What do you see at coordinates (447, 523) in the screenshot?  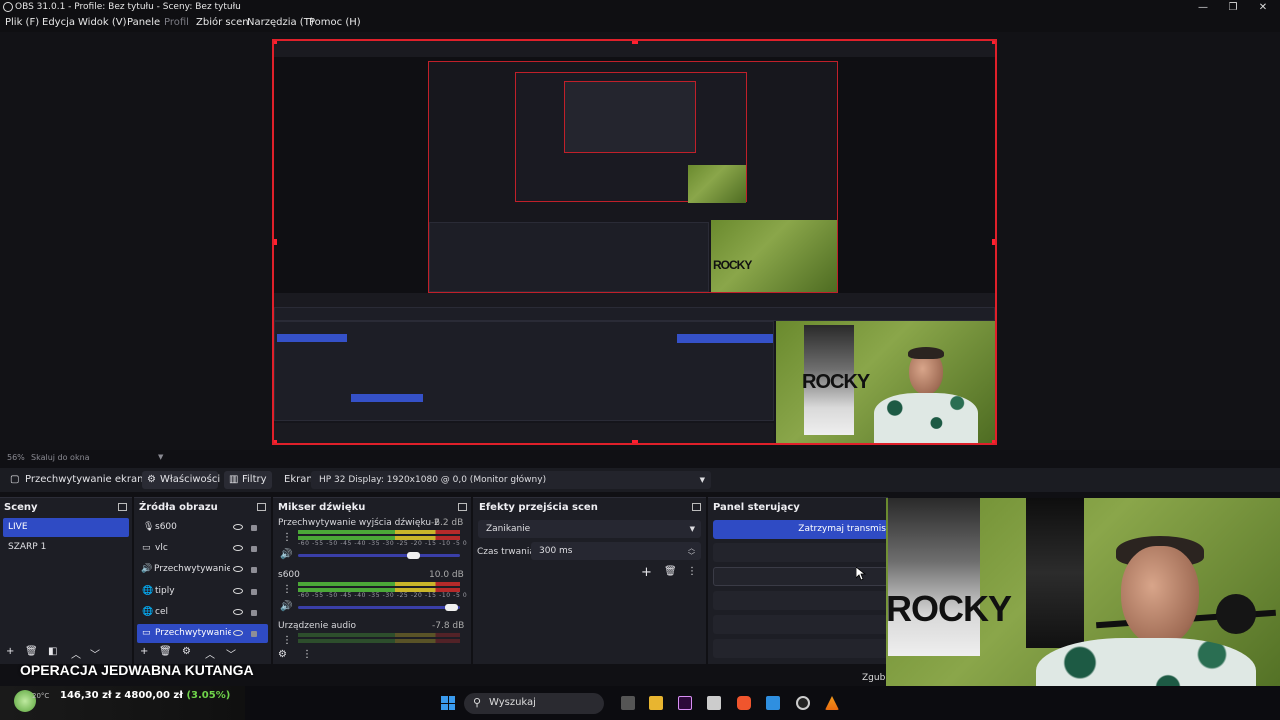 I see `channel-db: -6.2 dB` at bounding box center [447, 523].